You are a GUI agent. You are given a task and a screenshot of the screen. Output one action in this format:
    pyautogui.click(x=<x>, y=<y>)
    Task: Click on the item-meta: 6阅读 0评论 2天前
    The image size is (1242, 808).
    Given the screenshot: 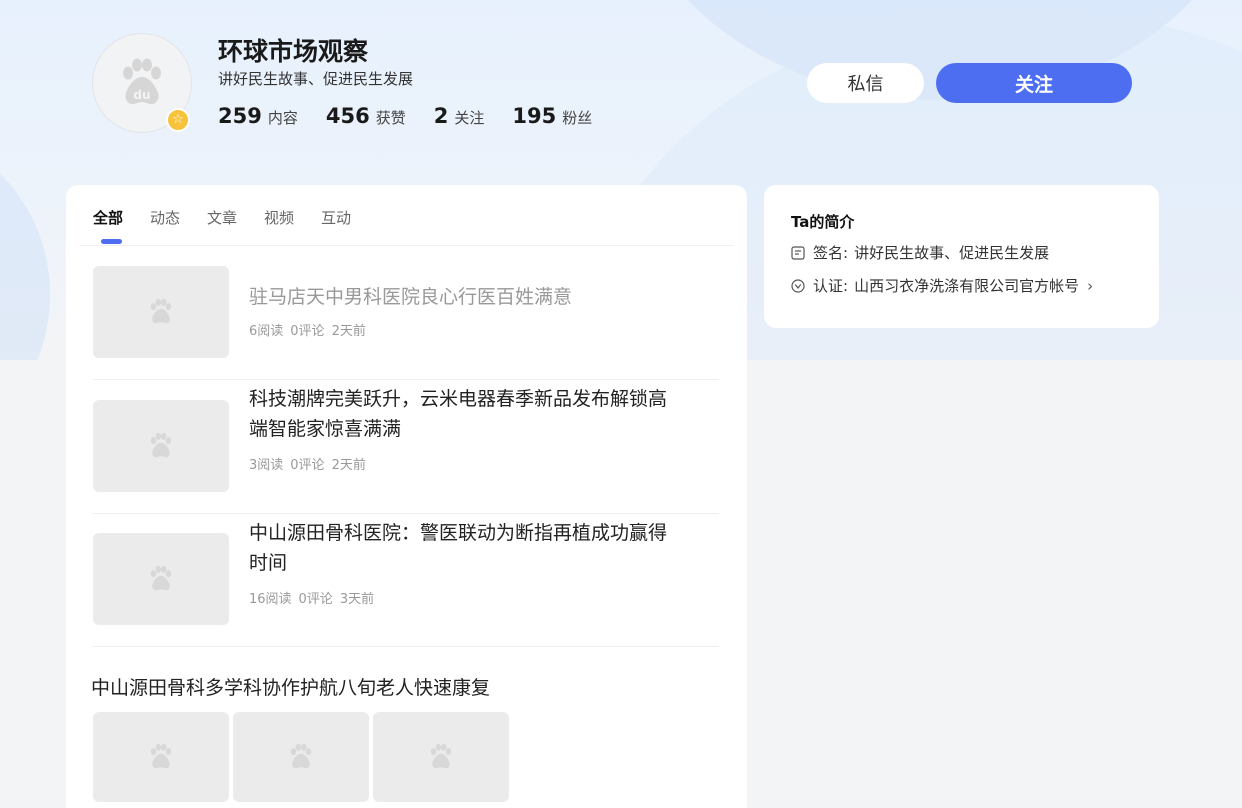 What is the action you would take?
    pyautogui.click(x=311, y=329)
    